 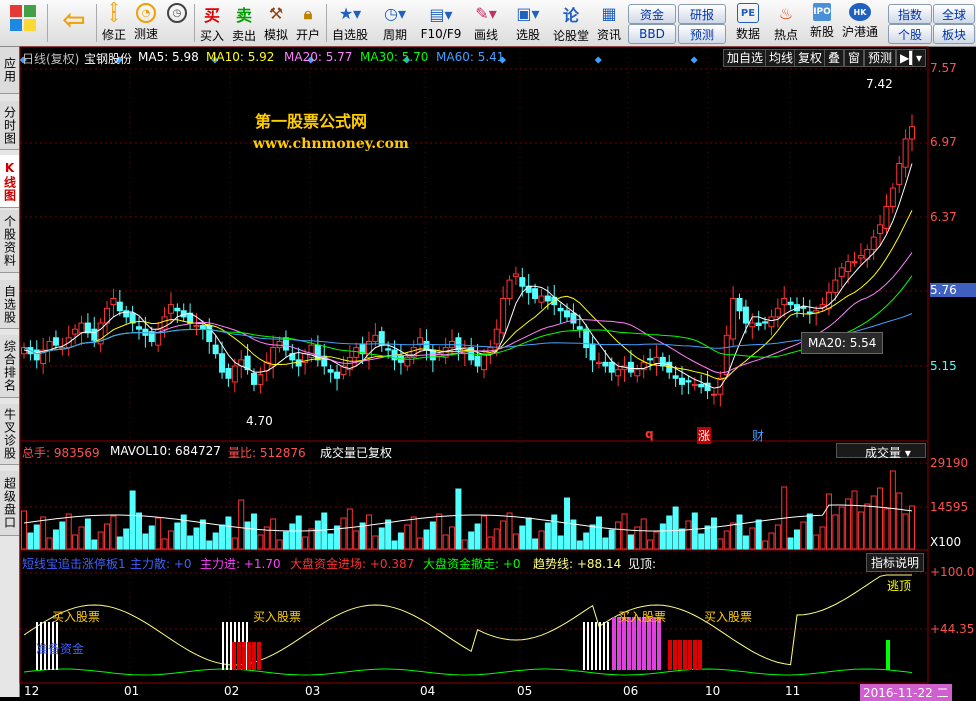 I want to click on adjust-button: 复权, so click(x=810, y=58).